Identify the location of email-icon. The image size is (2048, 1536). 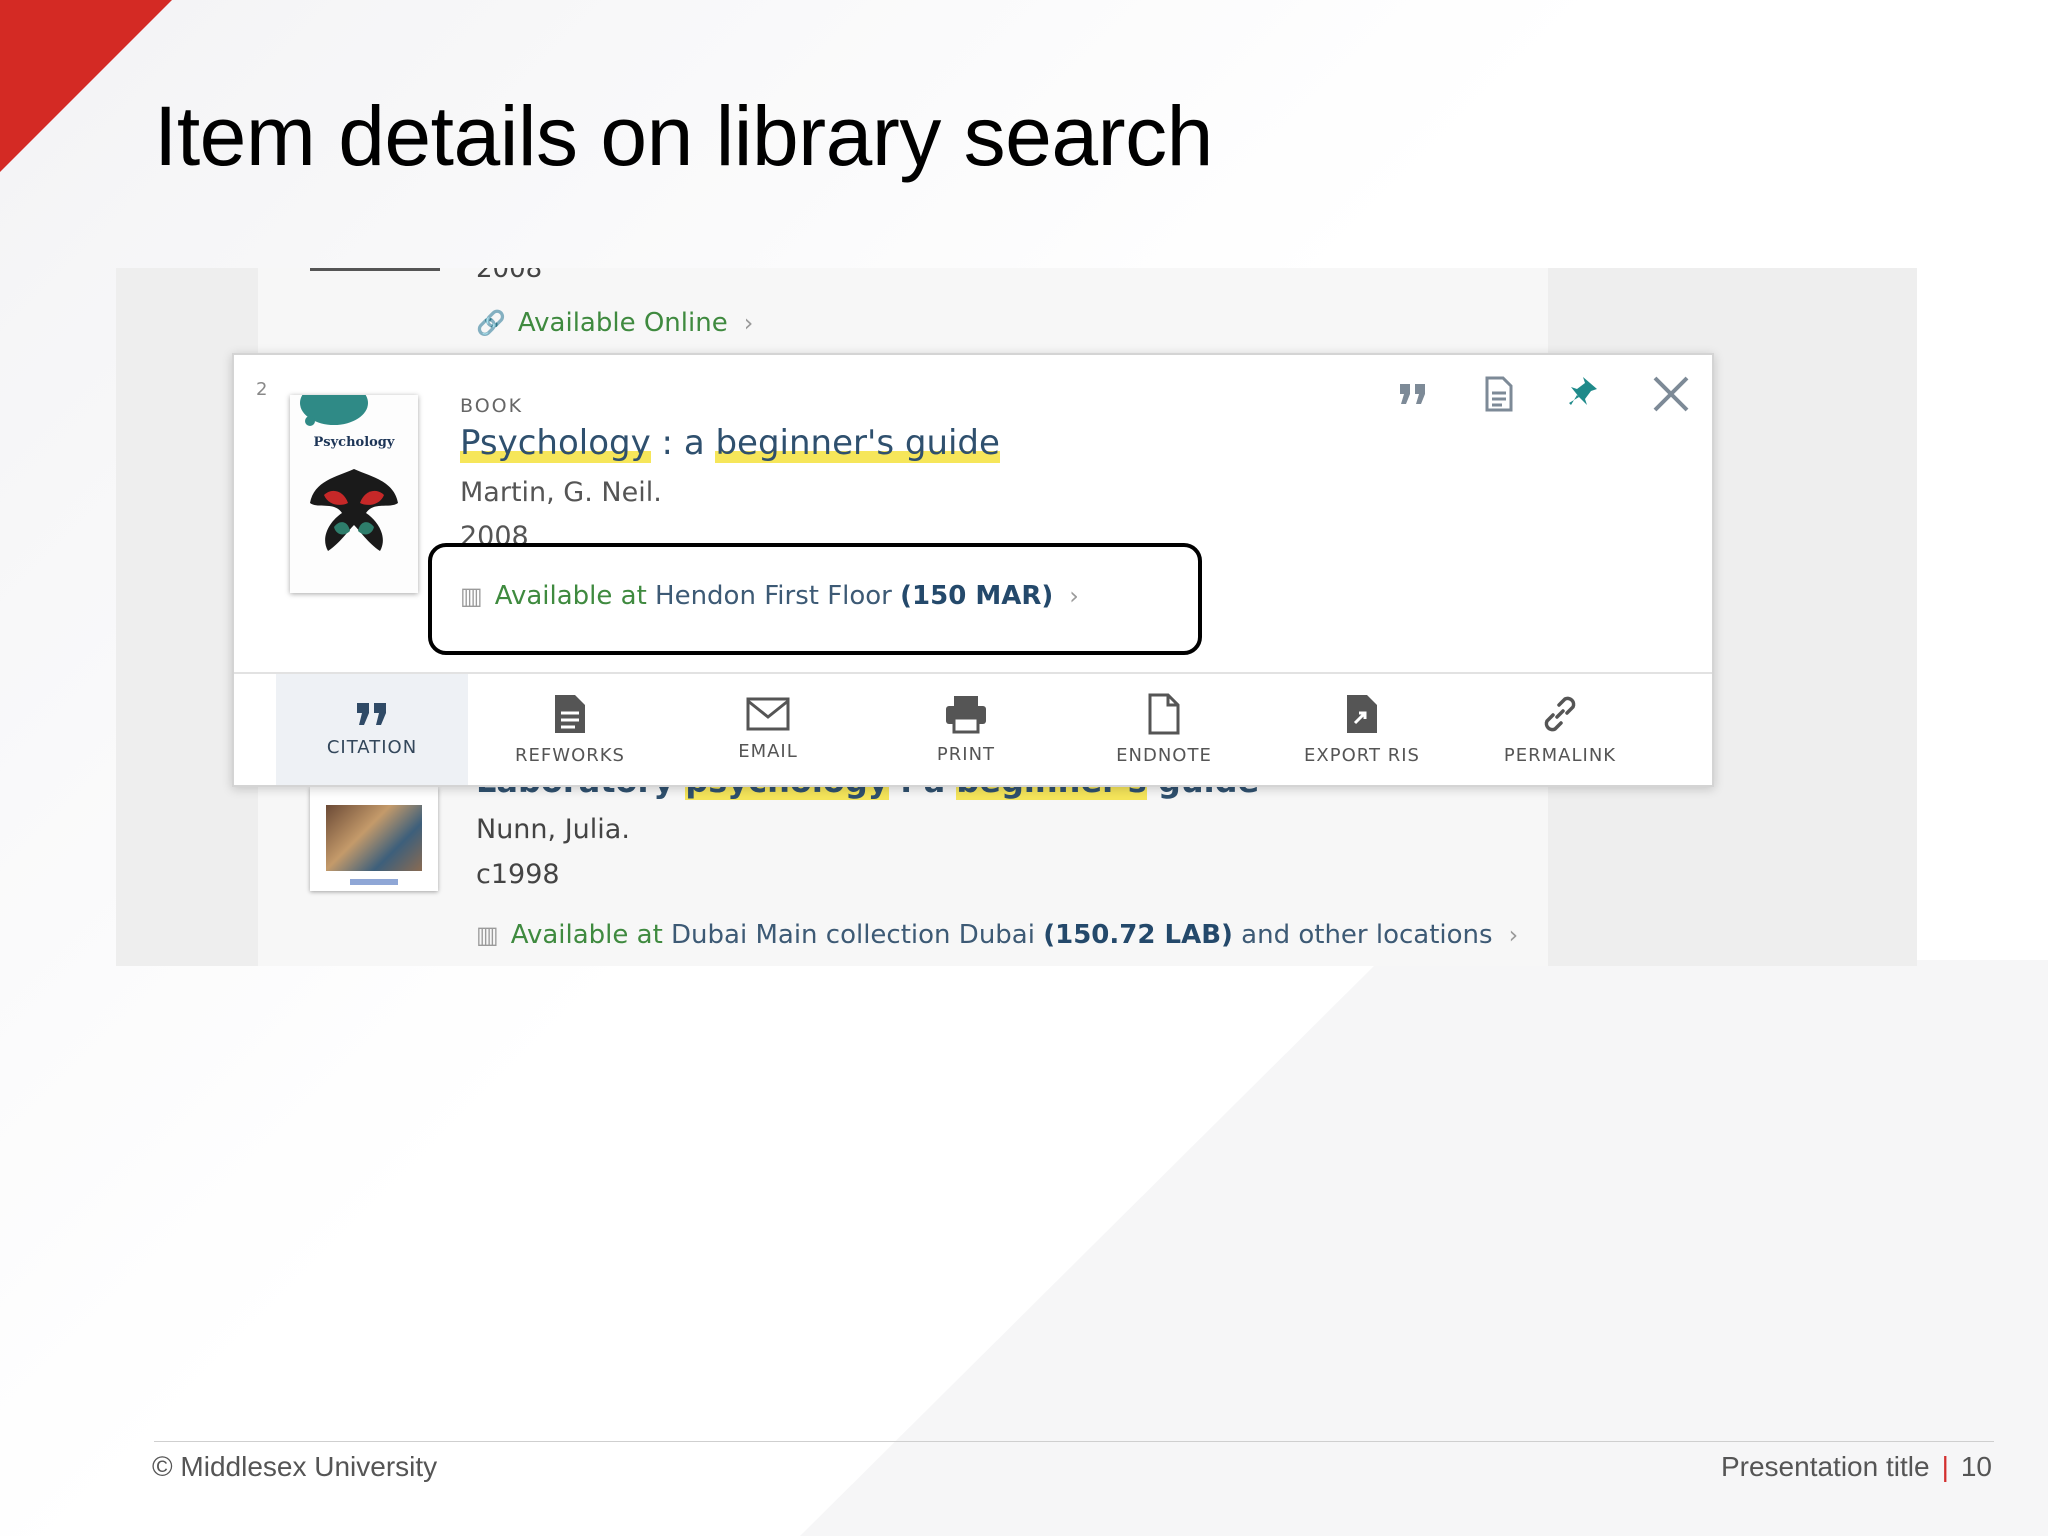
(768, 714).